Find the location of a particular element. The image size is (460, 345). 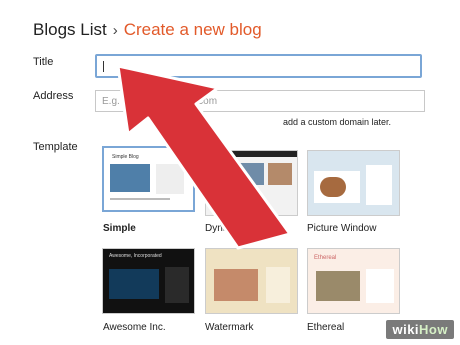

wikihow-watermark: wikiHow is located at coordinates (420, 329).